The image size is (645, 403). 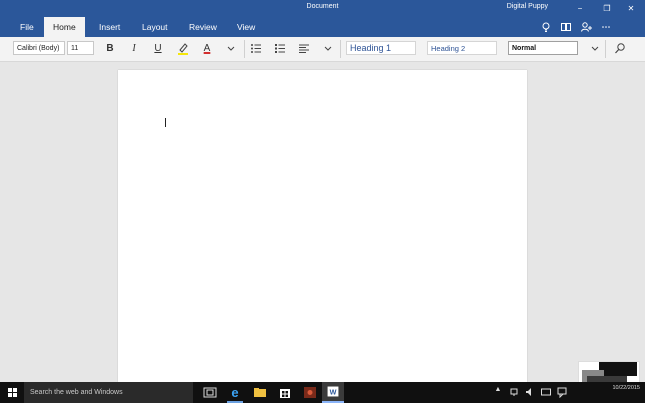 What do you see at coordinates (562, 392) in the screenshot?
I see `tray-notification-icon` at bounding box center [562, 392].